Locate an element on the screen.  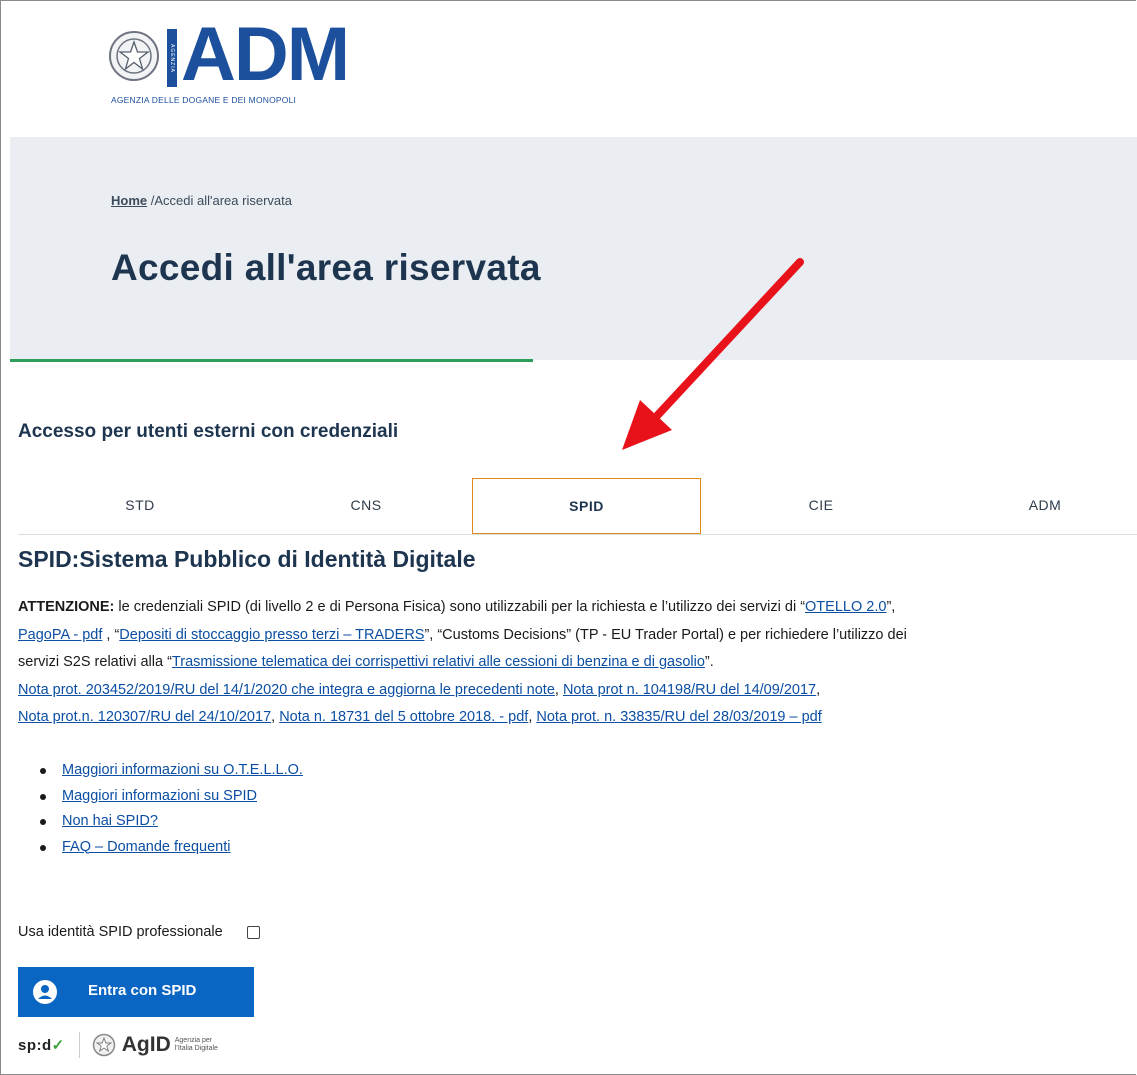
attention-label: ATTENZIONE: is located at coordinates (66, 607).